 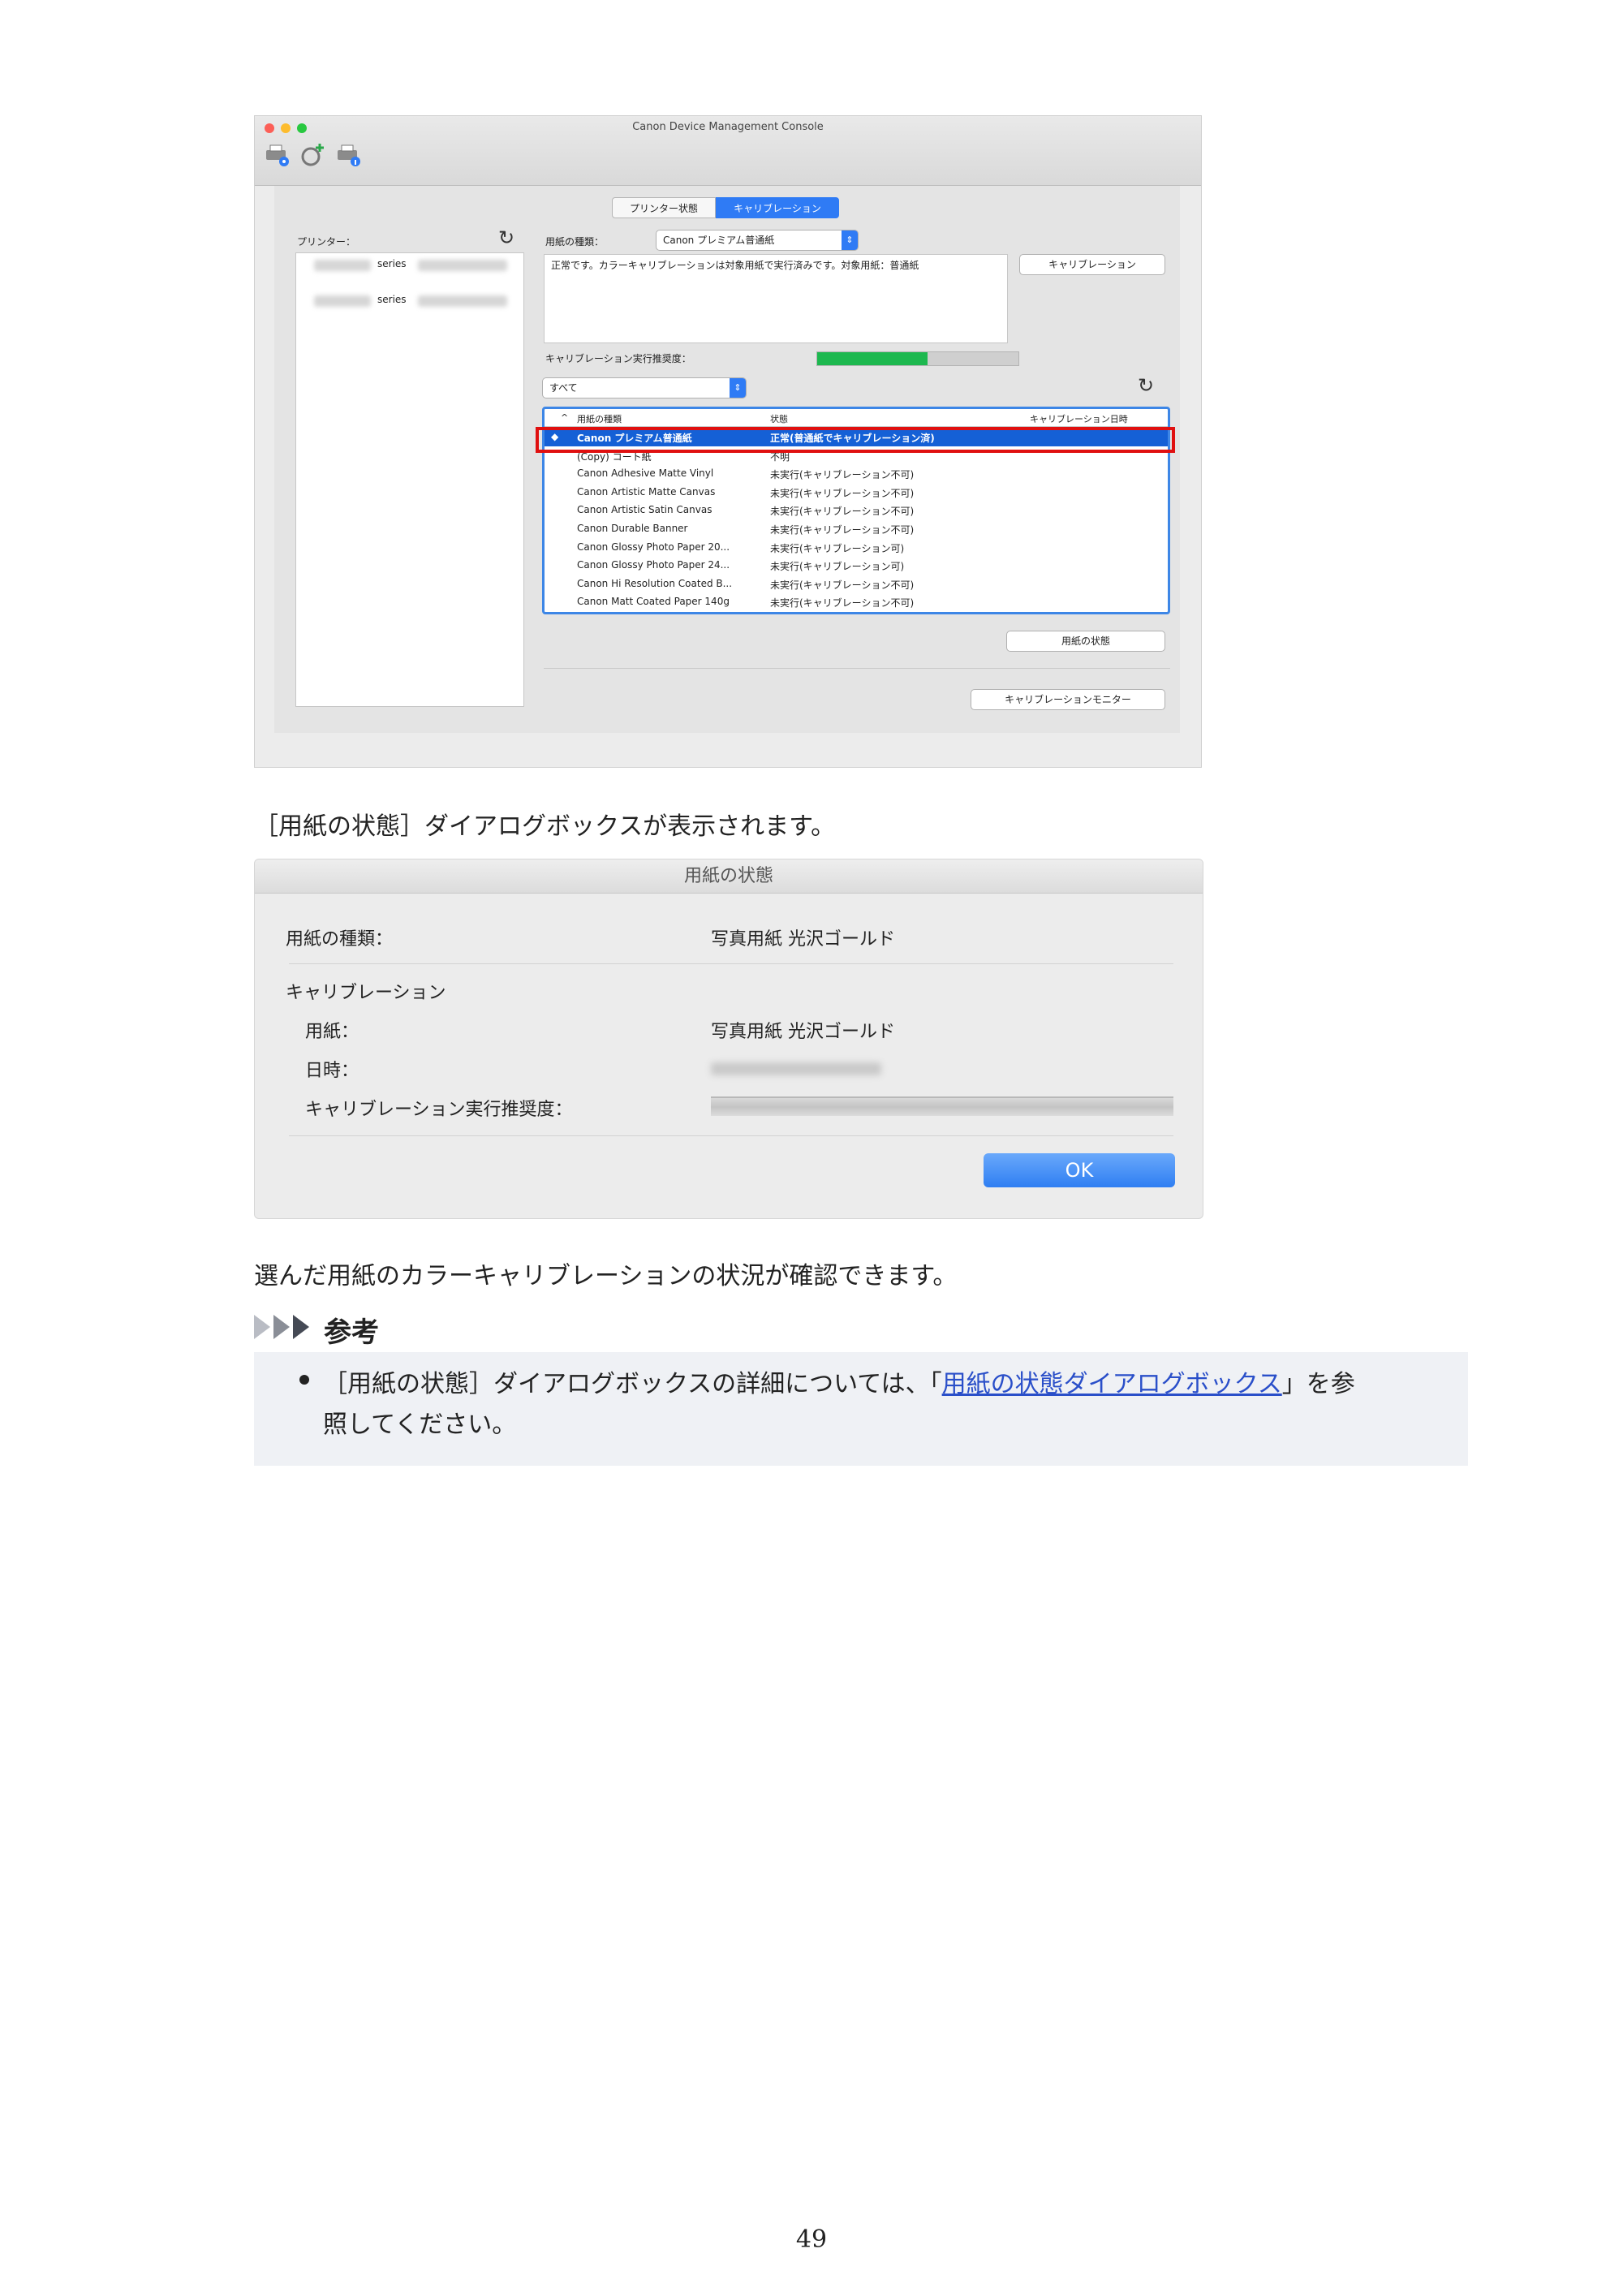 What do you see at coordinates (646, 492) in the screenshot?
I see `paper-name-cell: Canon Artistic Matte Canvas` at bounding box center [646, 492].